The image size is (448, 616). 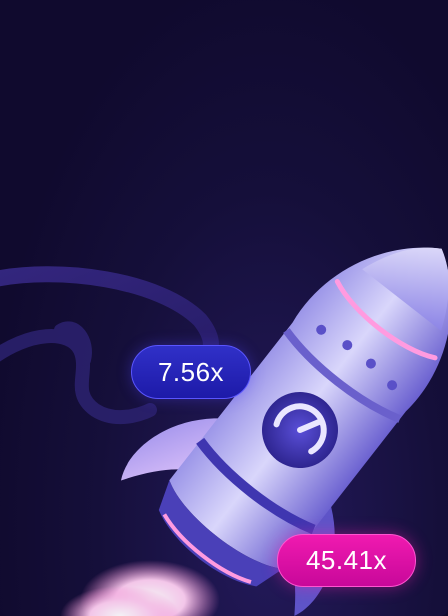 What do you see at coordinates (346, 560) in the screenshot?
I see `multiplier-badge-secondary: 45.41x` at bounding box center [346, 560].